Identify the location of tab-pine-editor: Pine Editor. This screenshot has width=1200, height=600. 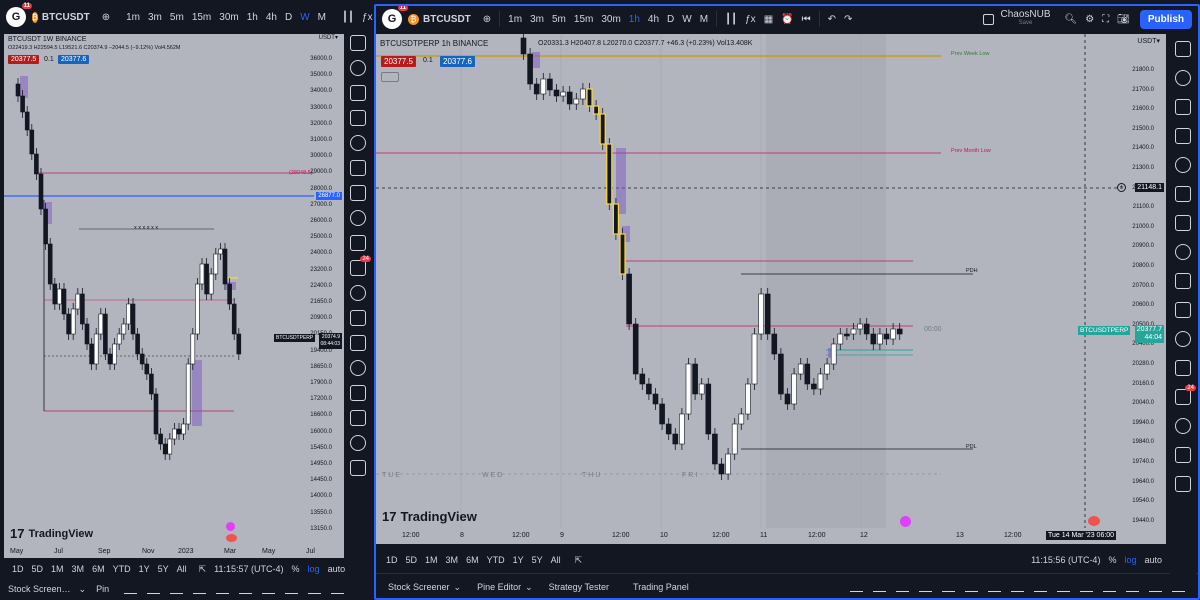
(499, 587).